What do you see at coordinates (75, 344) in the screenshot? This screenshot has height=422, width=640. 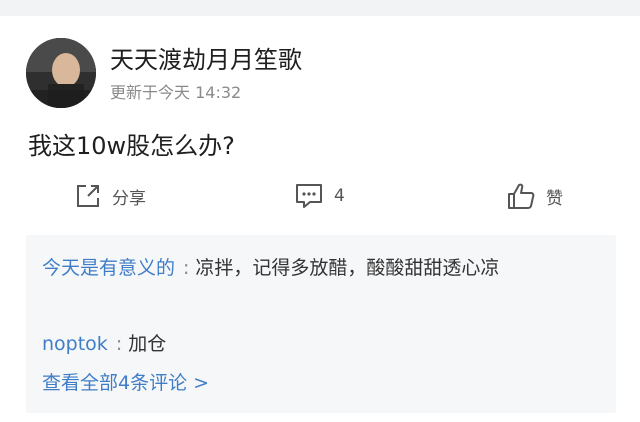 I see `comment-author: noptok` at bounding box center [75, 344].